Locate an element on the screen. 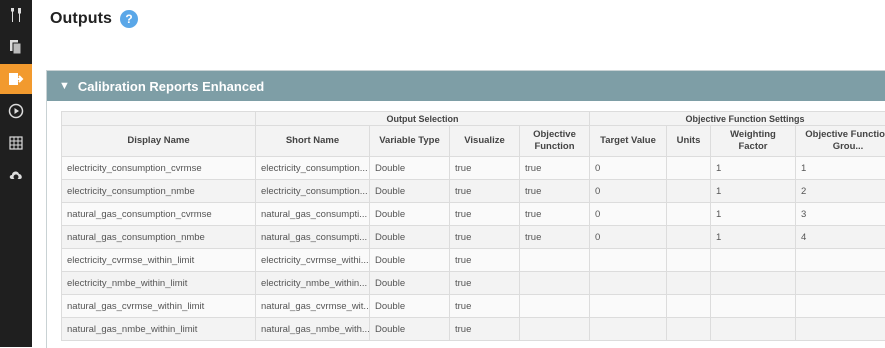 Image resolution: width=885 pixels, height=348 pixels. display-name-cell: electricity_nmbe_within_limit is located at coordinates (159, 283).